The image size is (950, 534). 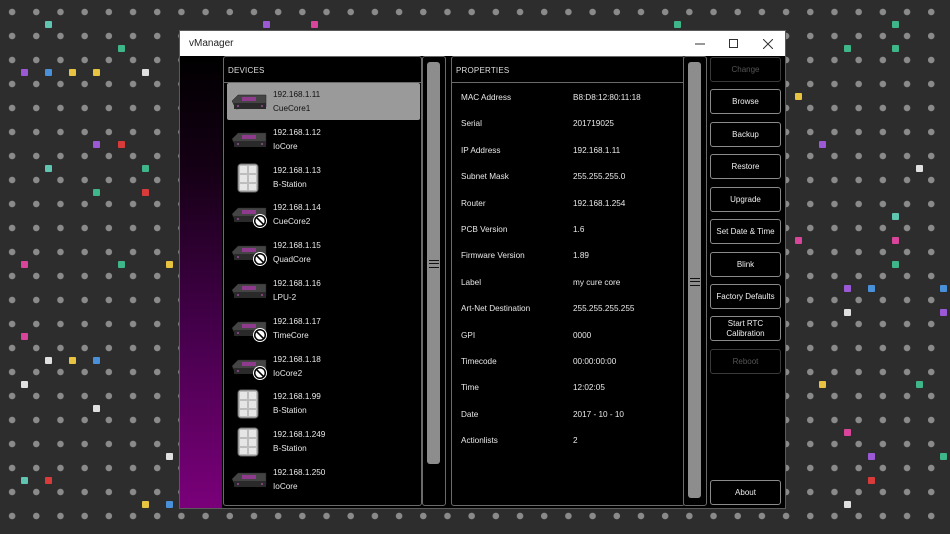 What do you see at coordinates (211, 43) in the screenshot?
I see `window-title: vManager` at bounding box center [211, 43].